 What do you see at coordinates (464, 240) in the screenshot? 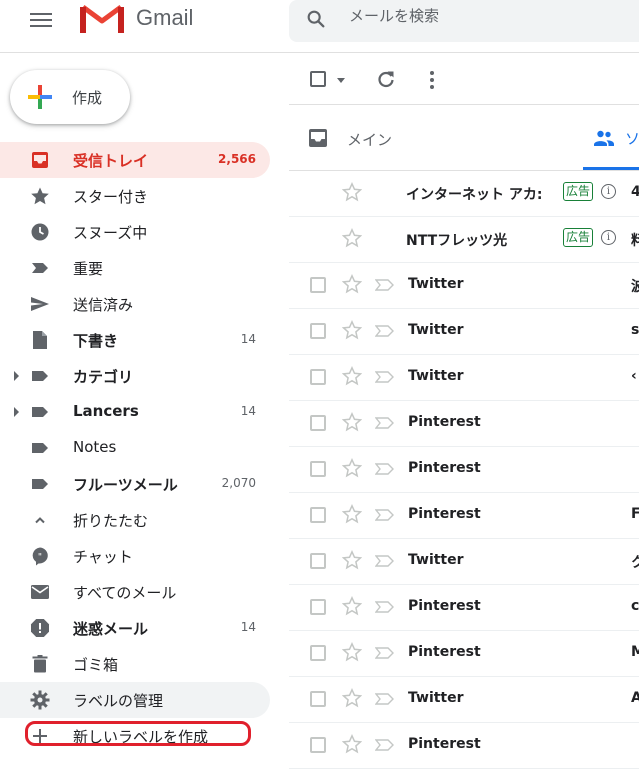
I see `ad-row: NTTフレッツ光 広告 i 料` at bounding box center [464, 240].